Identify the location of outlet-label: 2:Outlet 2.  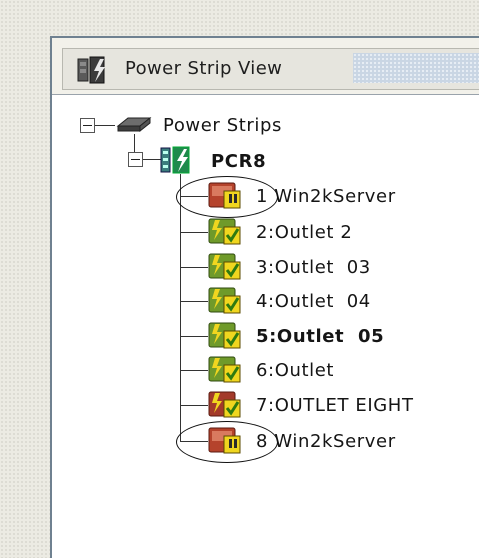
(304, 232).